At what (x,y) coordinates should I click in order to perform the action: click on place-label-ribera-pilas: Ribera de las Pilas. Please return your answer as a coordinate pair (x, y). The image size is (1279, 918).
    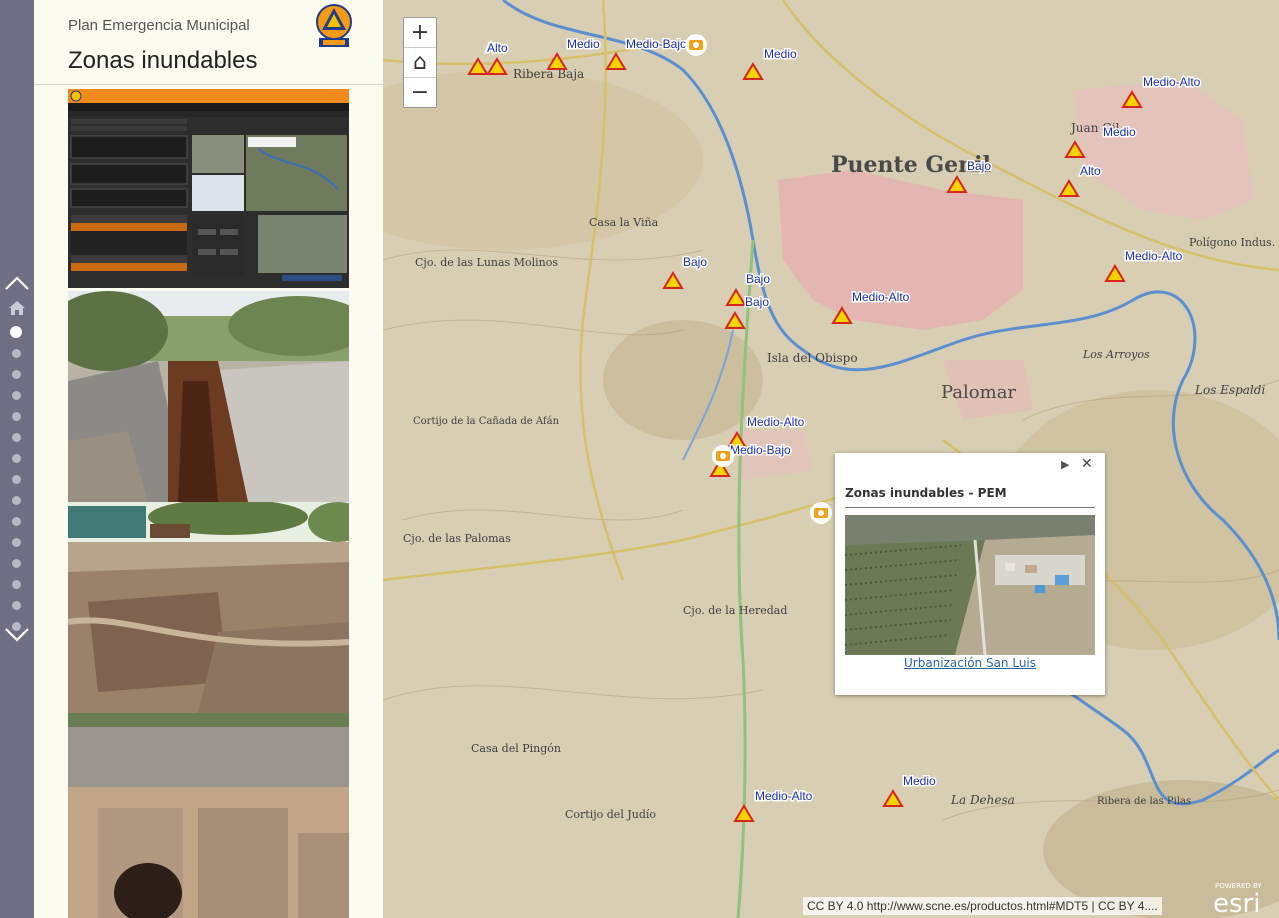
    Looking at the image, I should click on (1144, 801).